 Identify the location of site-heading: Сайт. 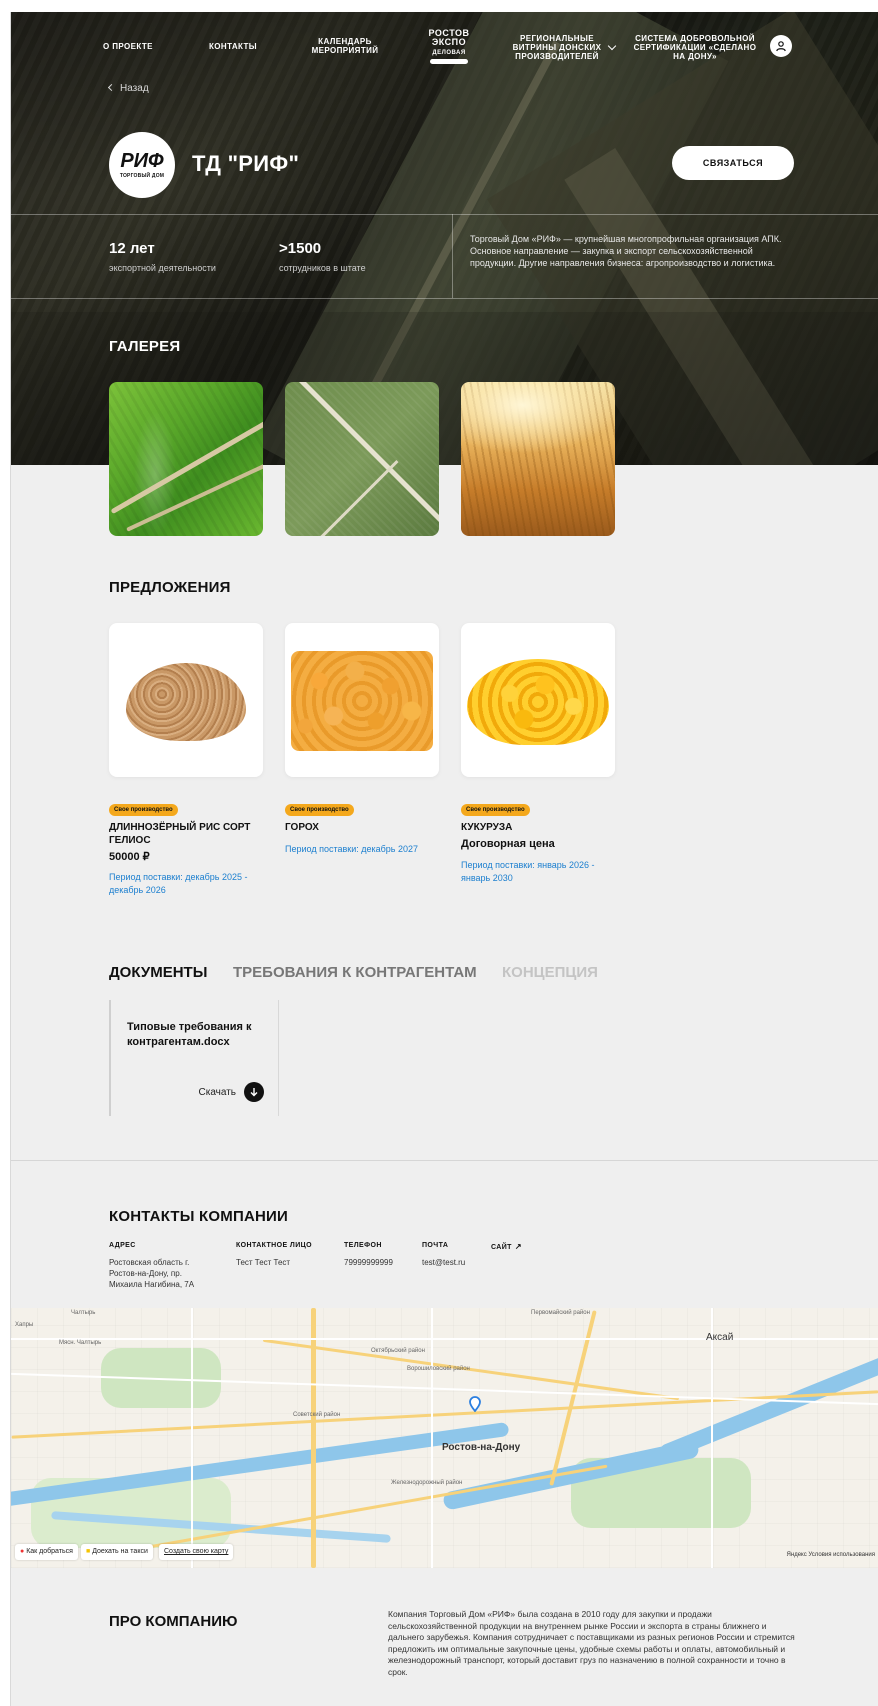
(501, 1247).